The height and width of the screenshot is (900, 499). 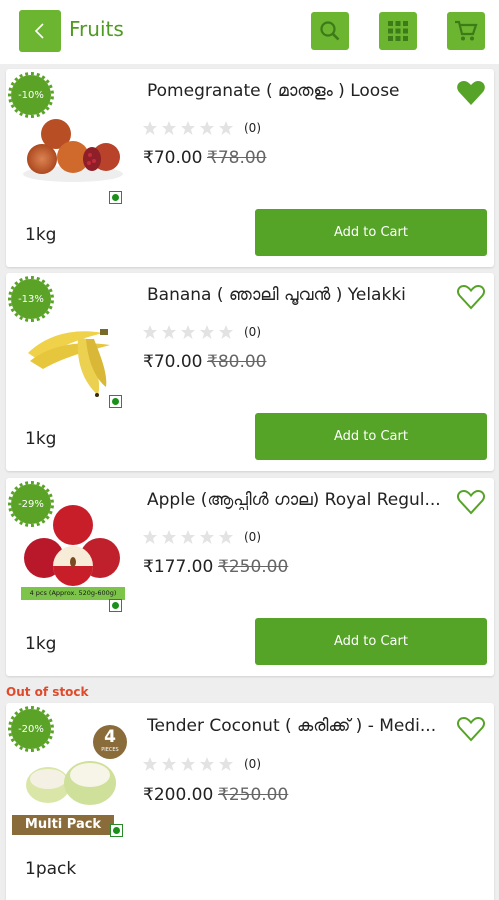 I want to click on grid-view-button, so click(x=398, y=31).